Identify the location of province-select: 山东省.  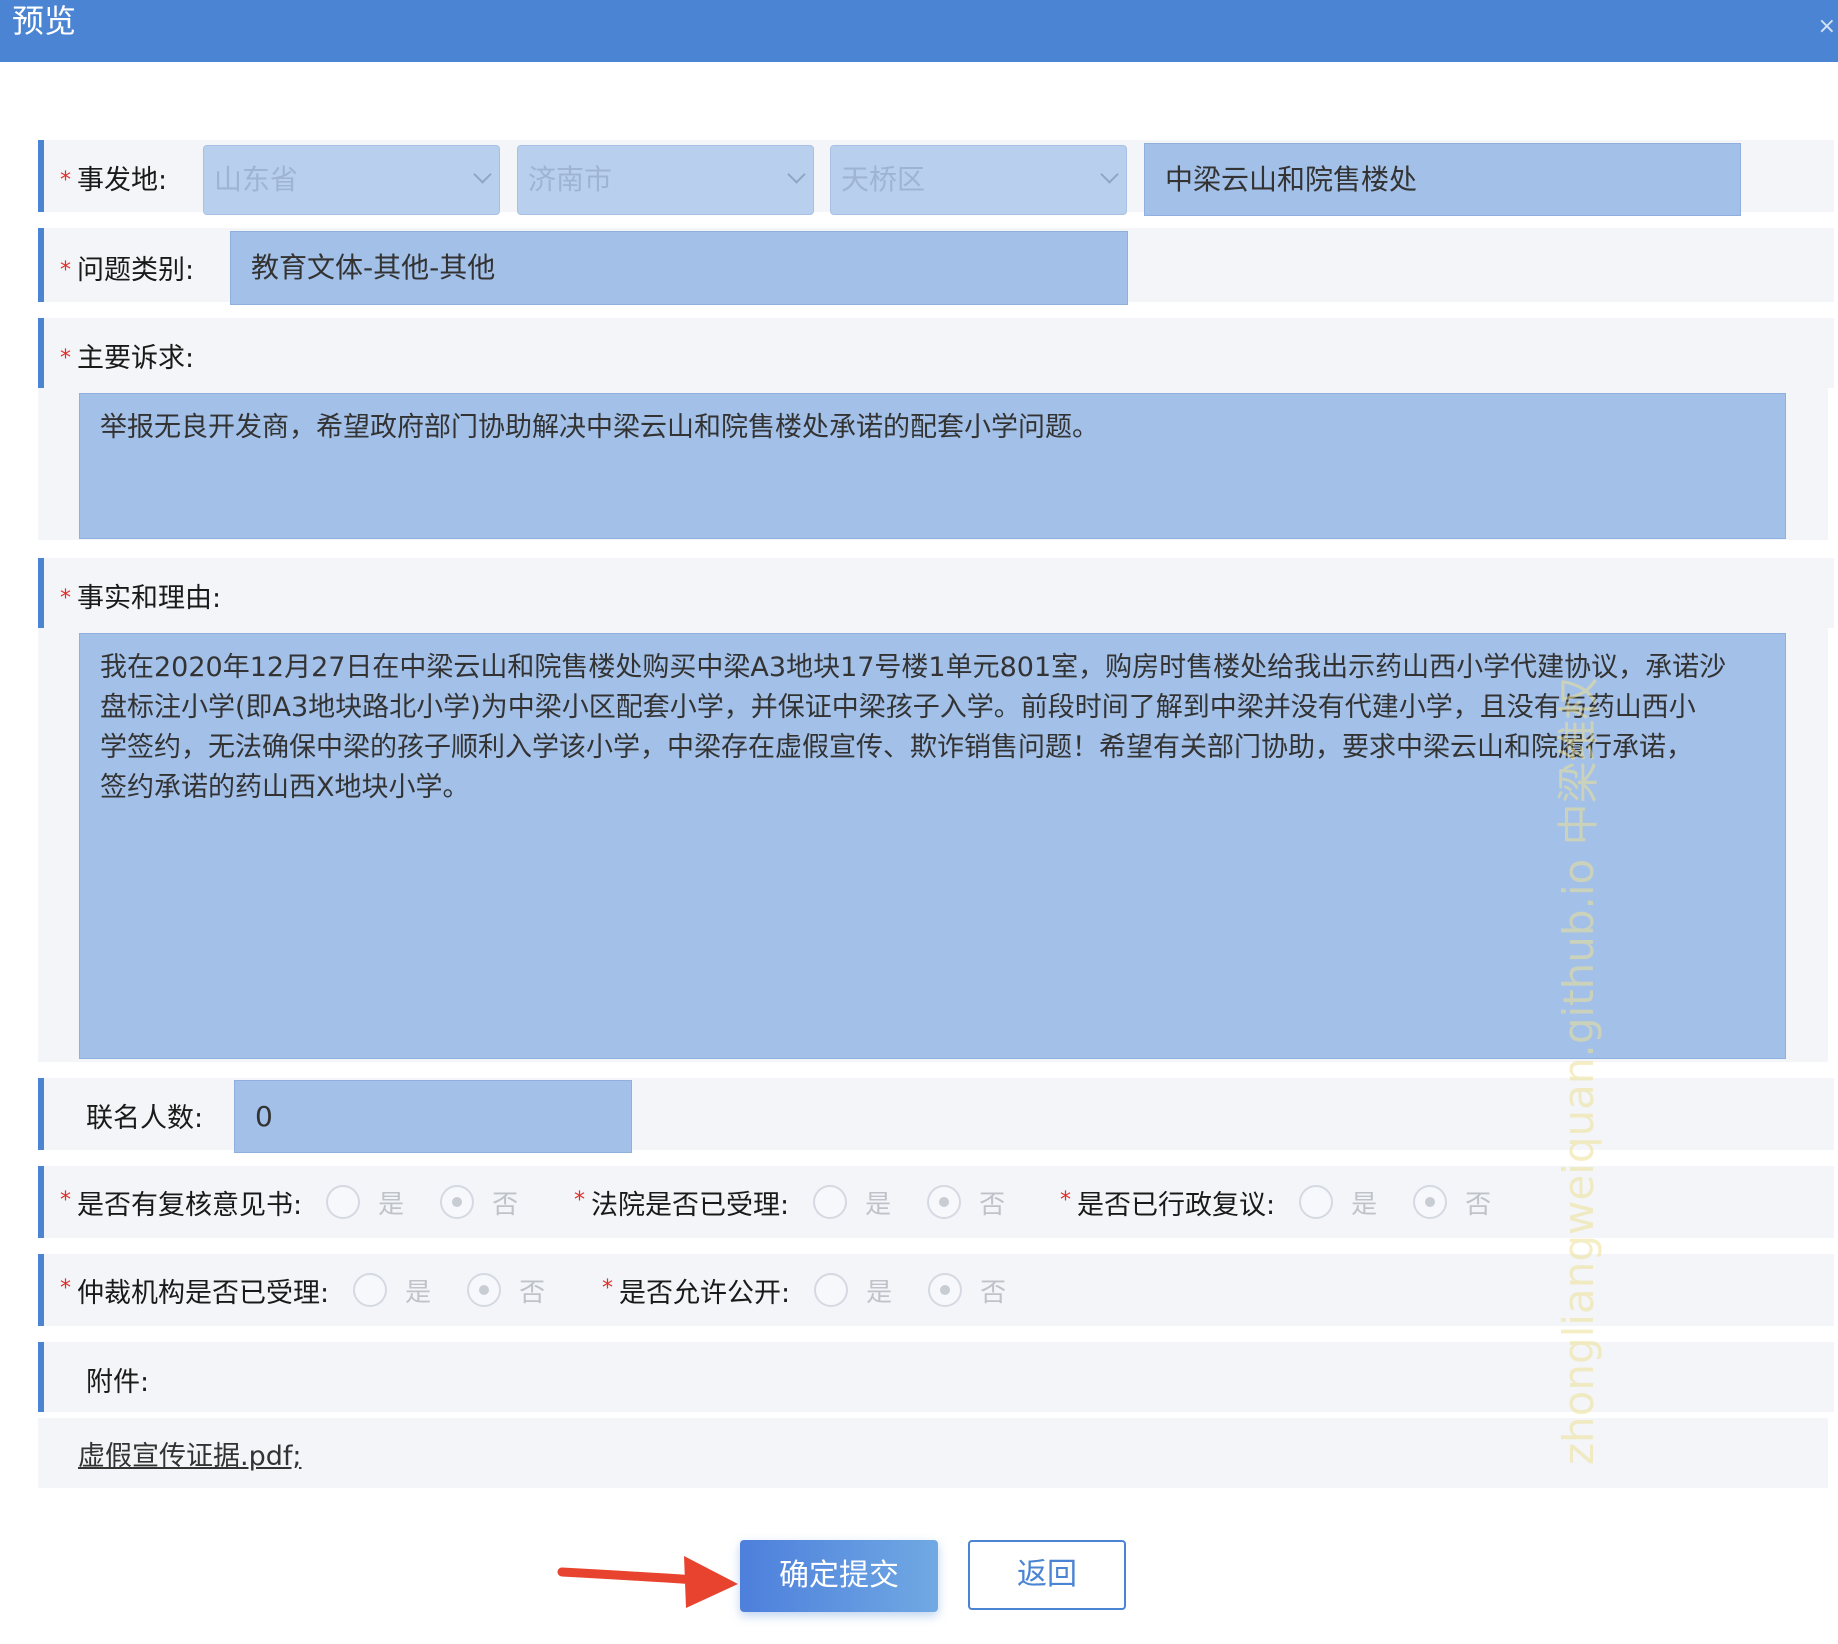
(351, 180).